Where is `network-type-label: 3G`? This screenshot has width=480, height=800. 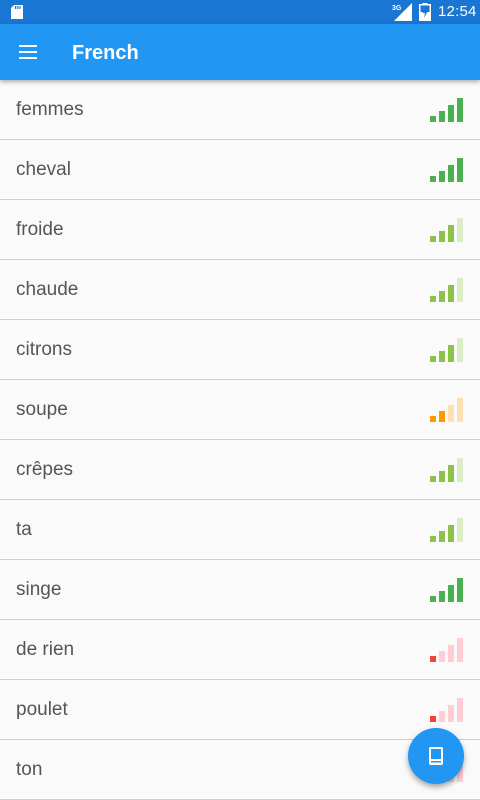
network-type-label: 3G is located at coordinates (397, 8).